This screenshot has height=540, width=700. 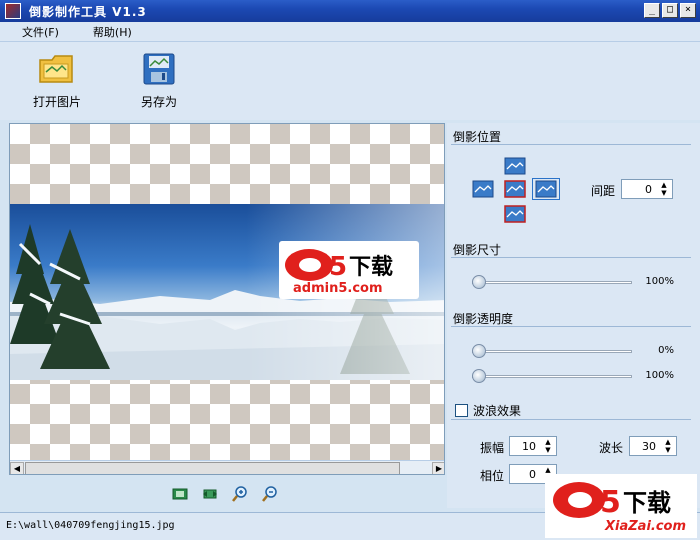 What do you see at coordinates (13, 11) in the screenshot?
I see `app-icon` at bounding box center [13, 11].